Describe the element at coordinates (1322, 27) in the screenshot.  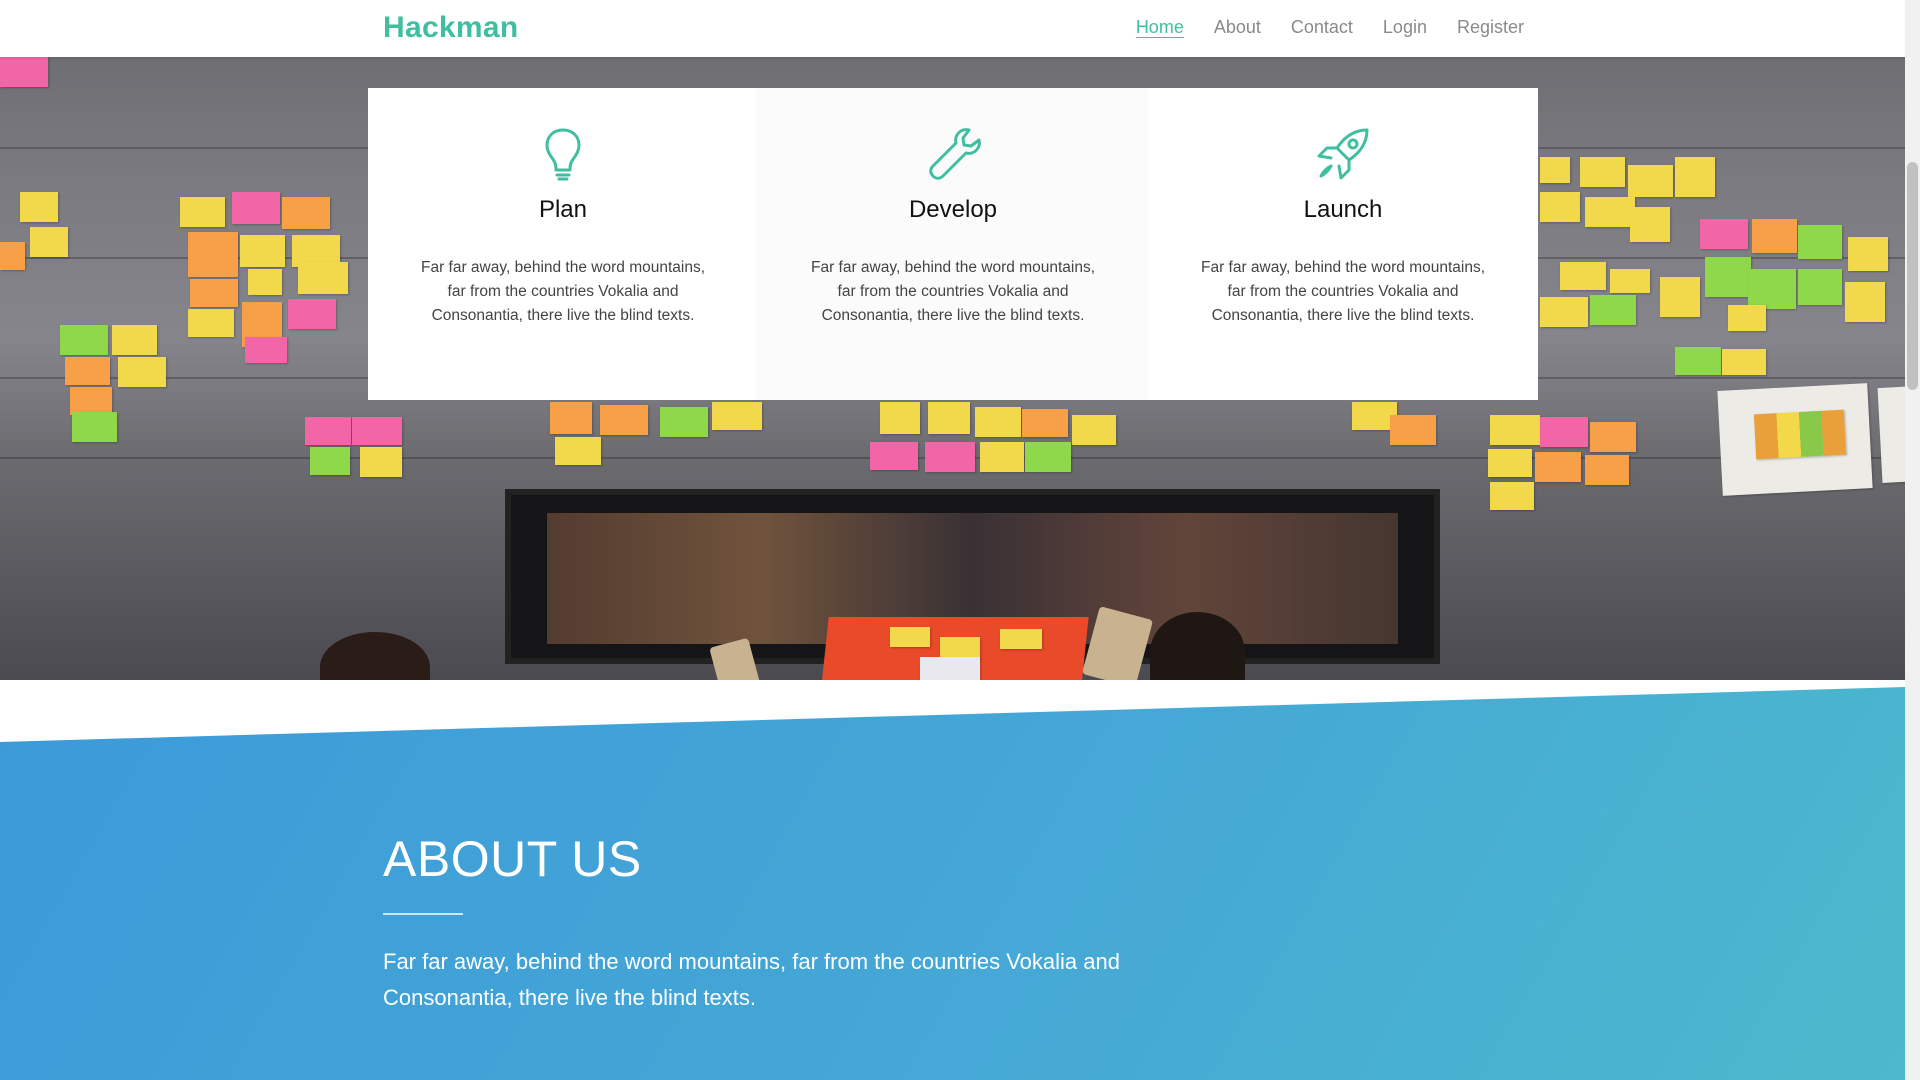
I see `nav-contact-link: Contact` at that location.